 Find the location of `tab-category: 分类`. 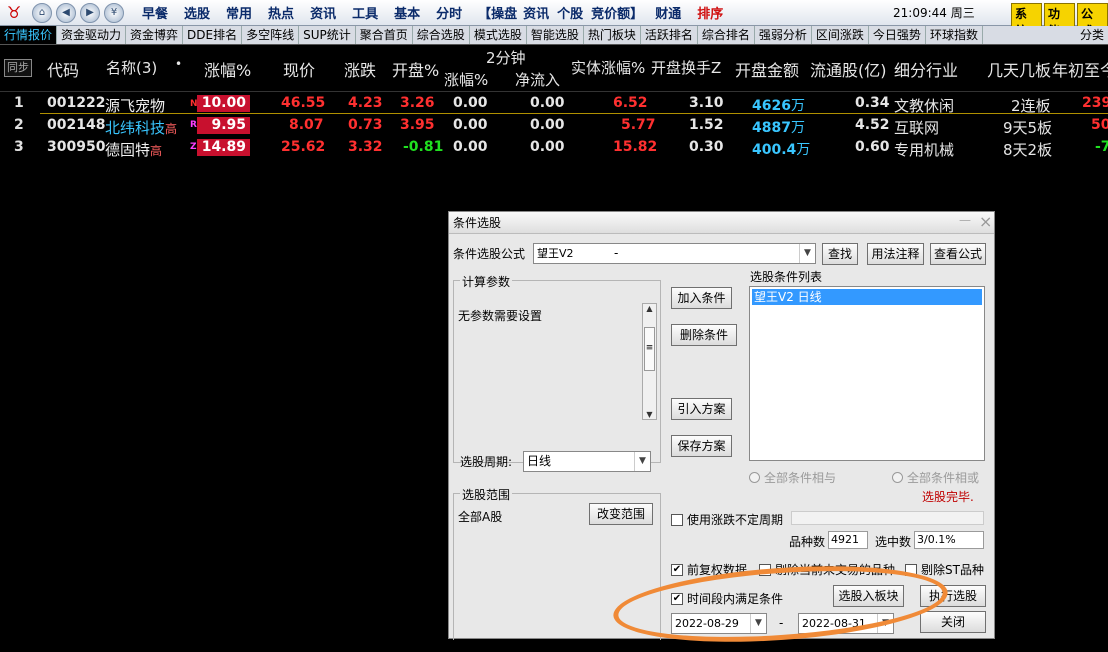

tab-category: 分类 is located at coordinates (1091, 35).